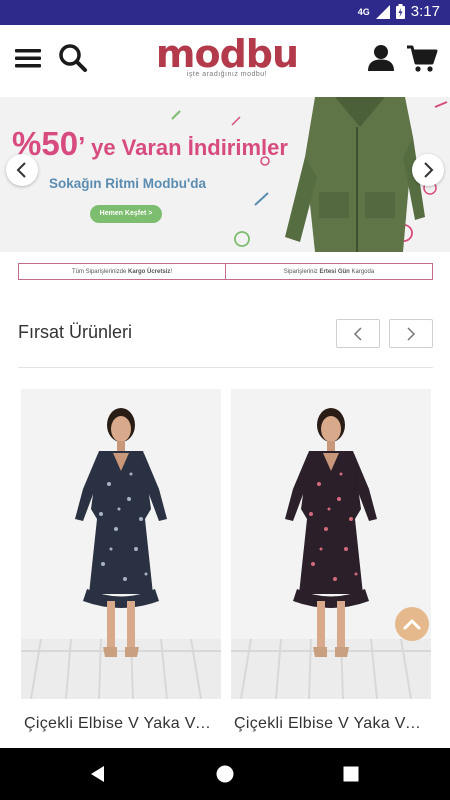 Image resolution: width=450 pixels, height=800 pixels. Describe the element at coordinates (355, 174) in the screenshot. I see `banner-model-photo` at that location.